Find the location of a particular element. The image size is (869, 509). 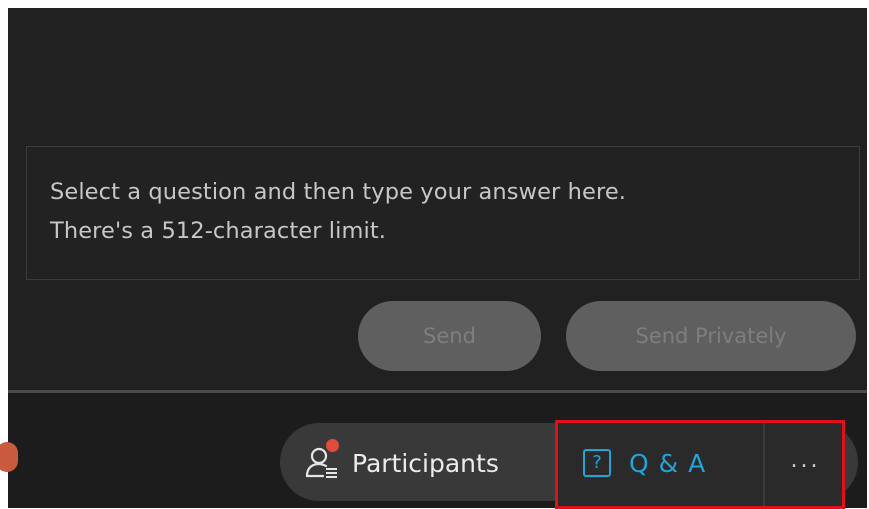

participants-icon is located at coordinates (322, 460).